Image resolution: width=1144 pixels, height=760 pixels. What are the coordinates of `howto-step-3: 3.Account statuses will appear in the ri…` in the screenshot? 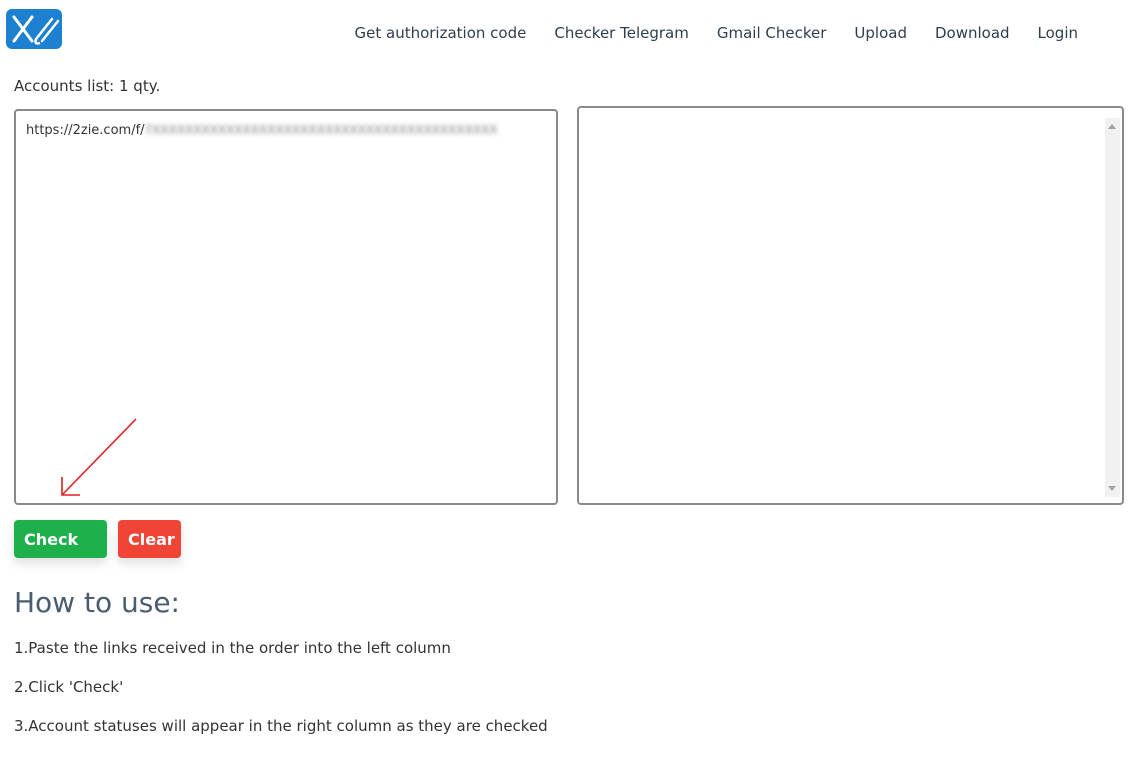 It's located at (281, 726).